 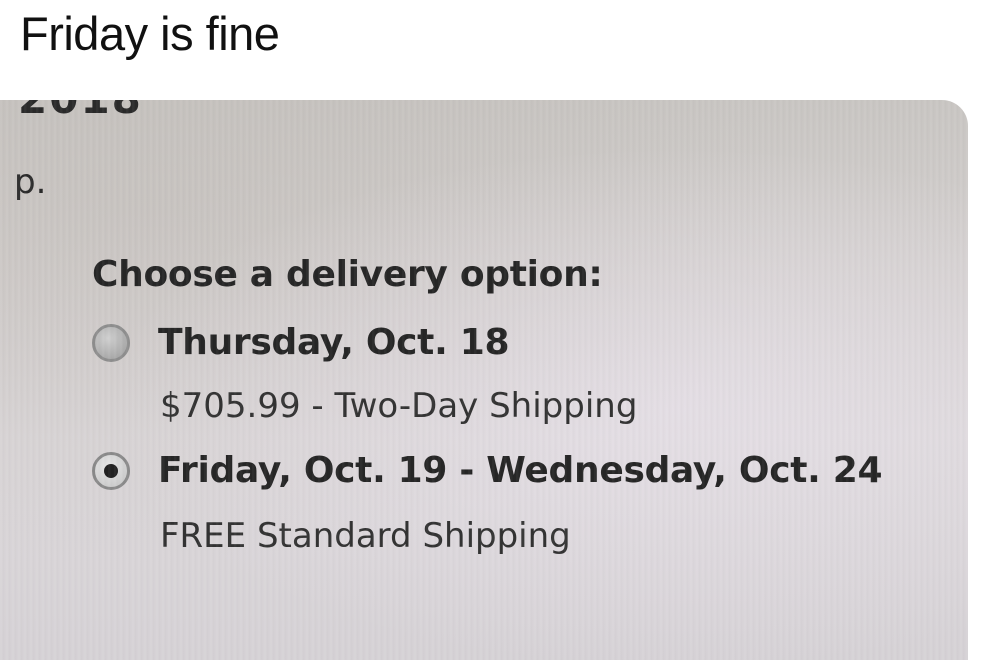 What do you see at coordinates (399, 406) in the screenshot?
I see `delivery-option-detail: $705.99 - Two-Day Shipping` at bounding box center [399, 406].